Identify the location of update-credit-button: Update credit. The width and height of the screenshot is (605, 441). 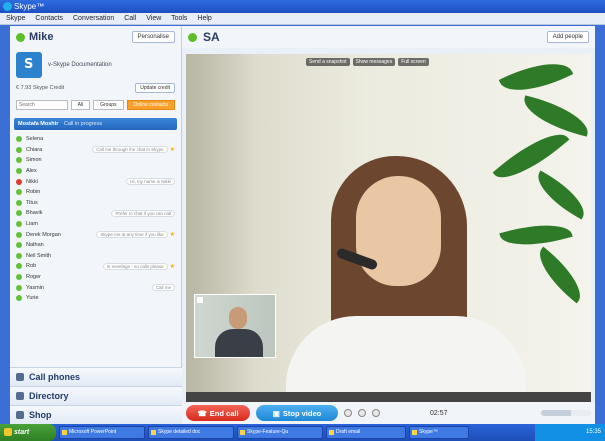
(155, 88).